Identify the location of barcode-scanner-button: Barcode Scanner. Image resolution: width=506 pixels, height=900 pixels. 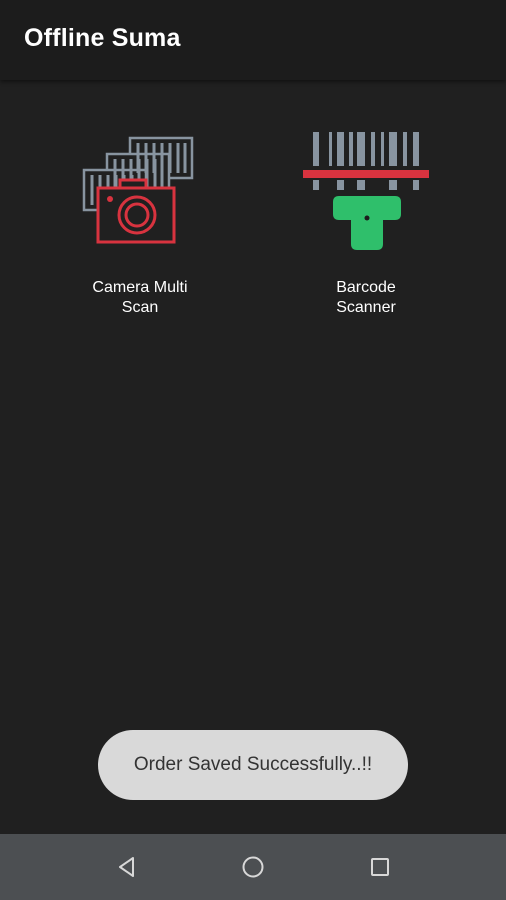
(366, 227).